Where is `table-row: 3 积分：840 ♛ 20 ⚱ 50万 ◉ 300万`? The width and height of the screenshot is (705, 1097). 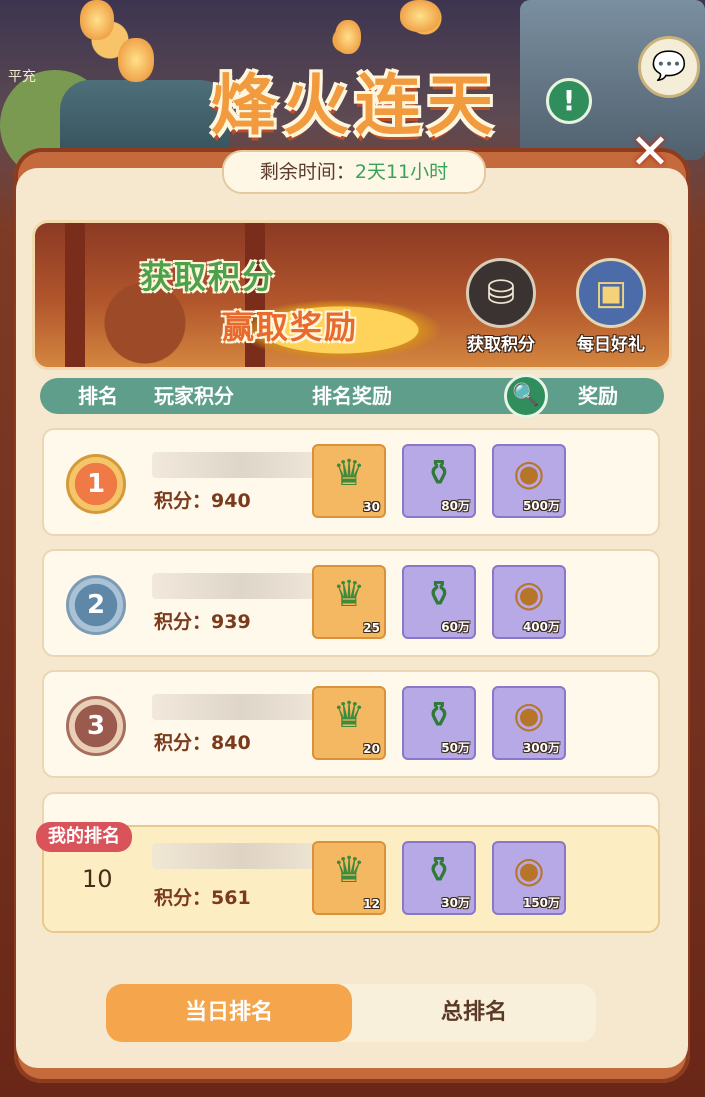
table-row: 3 积分：840 ♛ 20 ⚱ 50万 ◉ 300万 is located at coordinates (351, 724).